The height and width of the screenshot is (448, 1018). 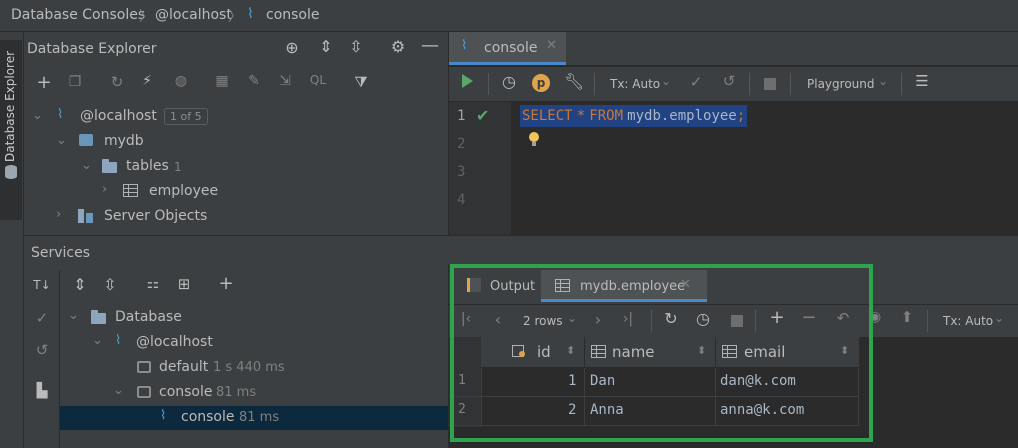 I want to click on add-row-icon: +, so click(x=777, y=317).